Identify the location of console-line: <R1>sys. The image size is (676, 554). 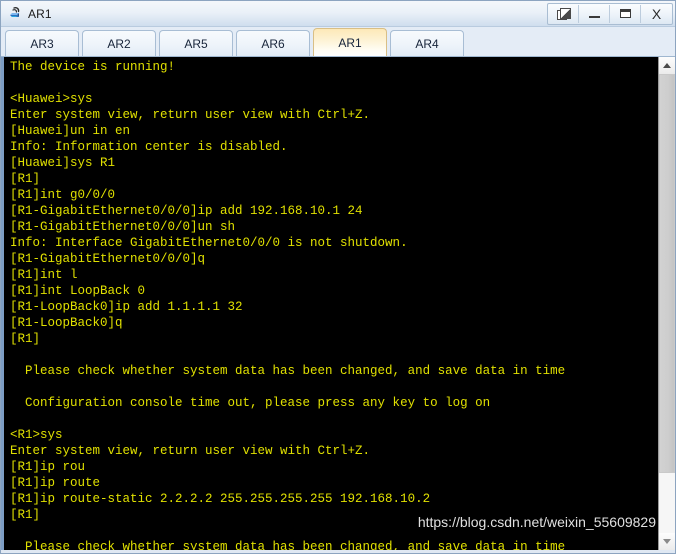
(36, 435).